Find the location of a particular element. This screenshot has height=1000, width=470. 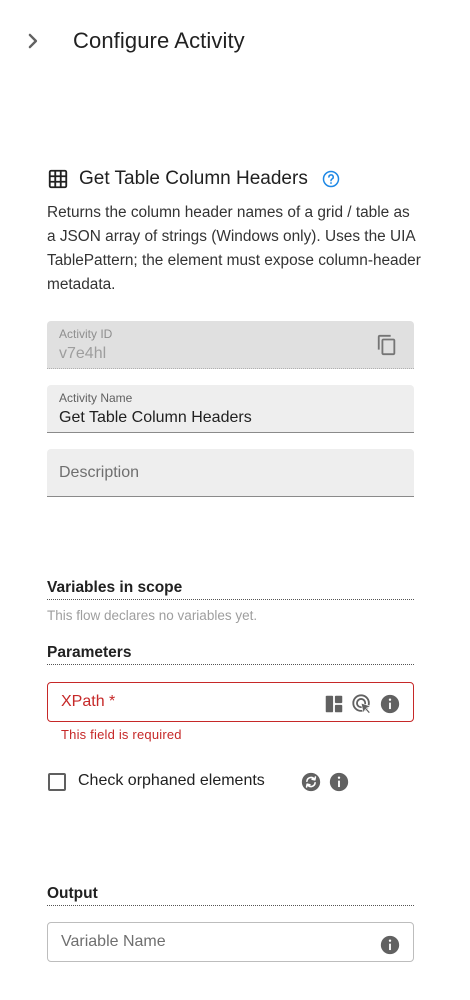

activity-name-label: Activity Name is located at coordinates (96, 398).